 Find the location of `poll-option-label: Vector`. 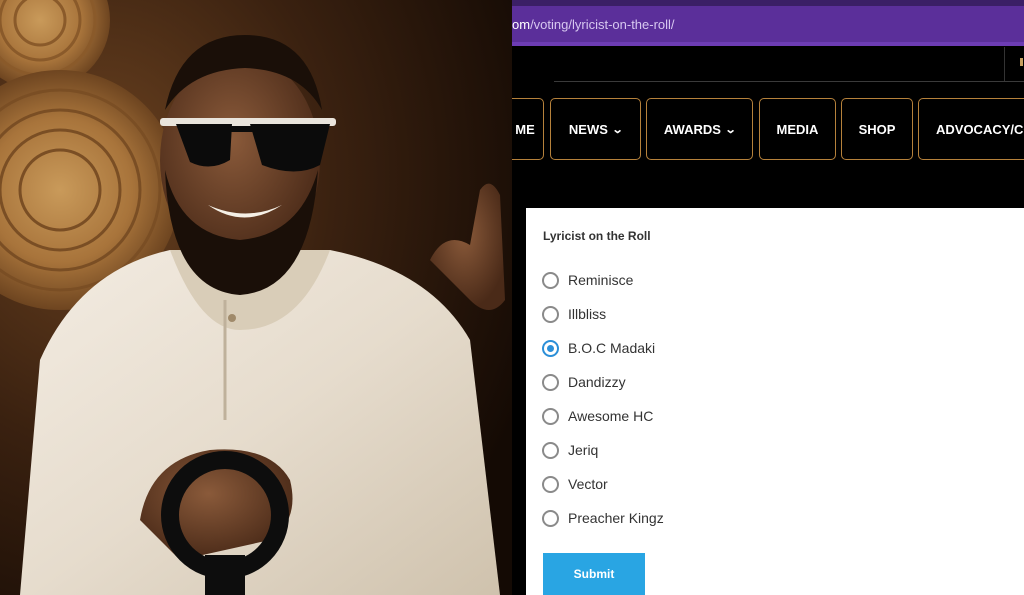

poll-option-label: Vector is located at coordinates (588, 484).